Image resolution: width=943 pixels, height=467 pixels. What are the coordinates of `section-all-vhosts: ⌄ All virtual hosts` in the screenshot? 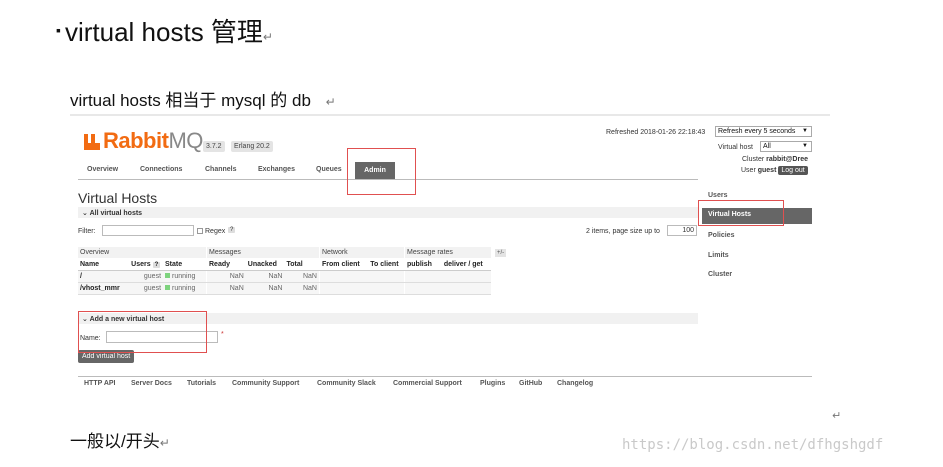 It's located at (112, 213).